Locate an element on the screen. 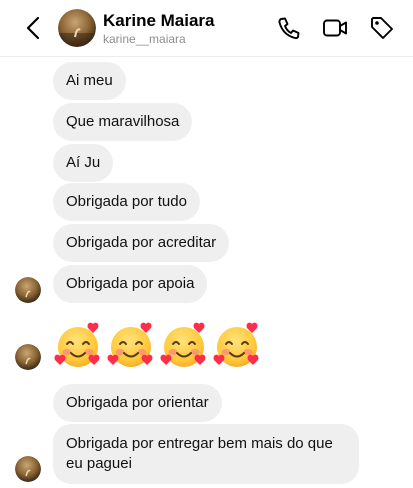 This screenshot has width=413, height=488. contact-name: Karine Maiara is located at coordinates (159, 21).